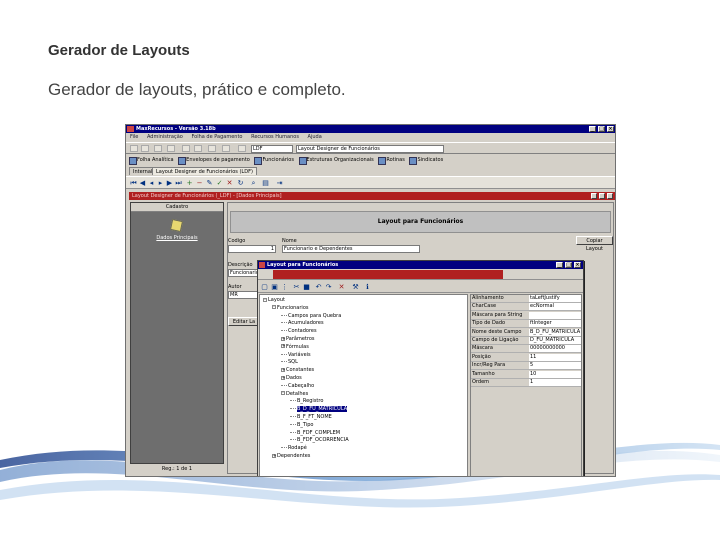  What do you see at coordinates (298, 339) in the screenshot?
I see `tree-node: +Parâmetros` at bounding box center [298, 339].